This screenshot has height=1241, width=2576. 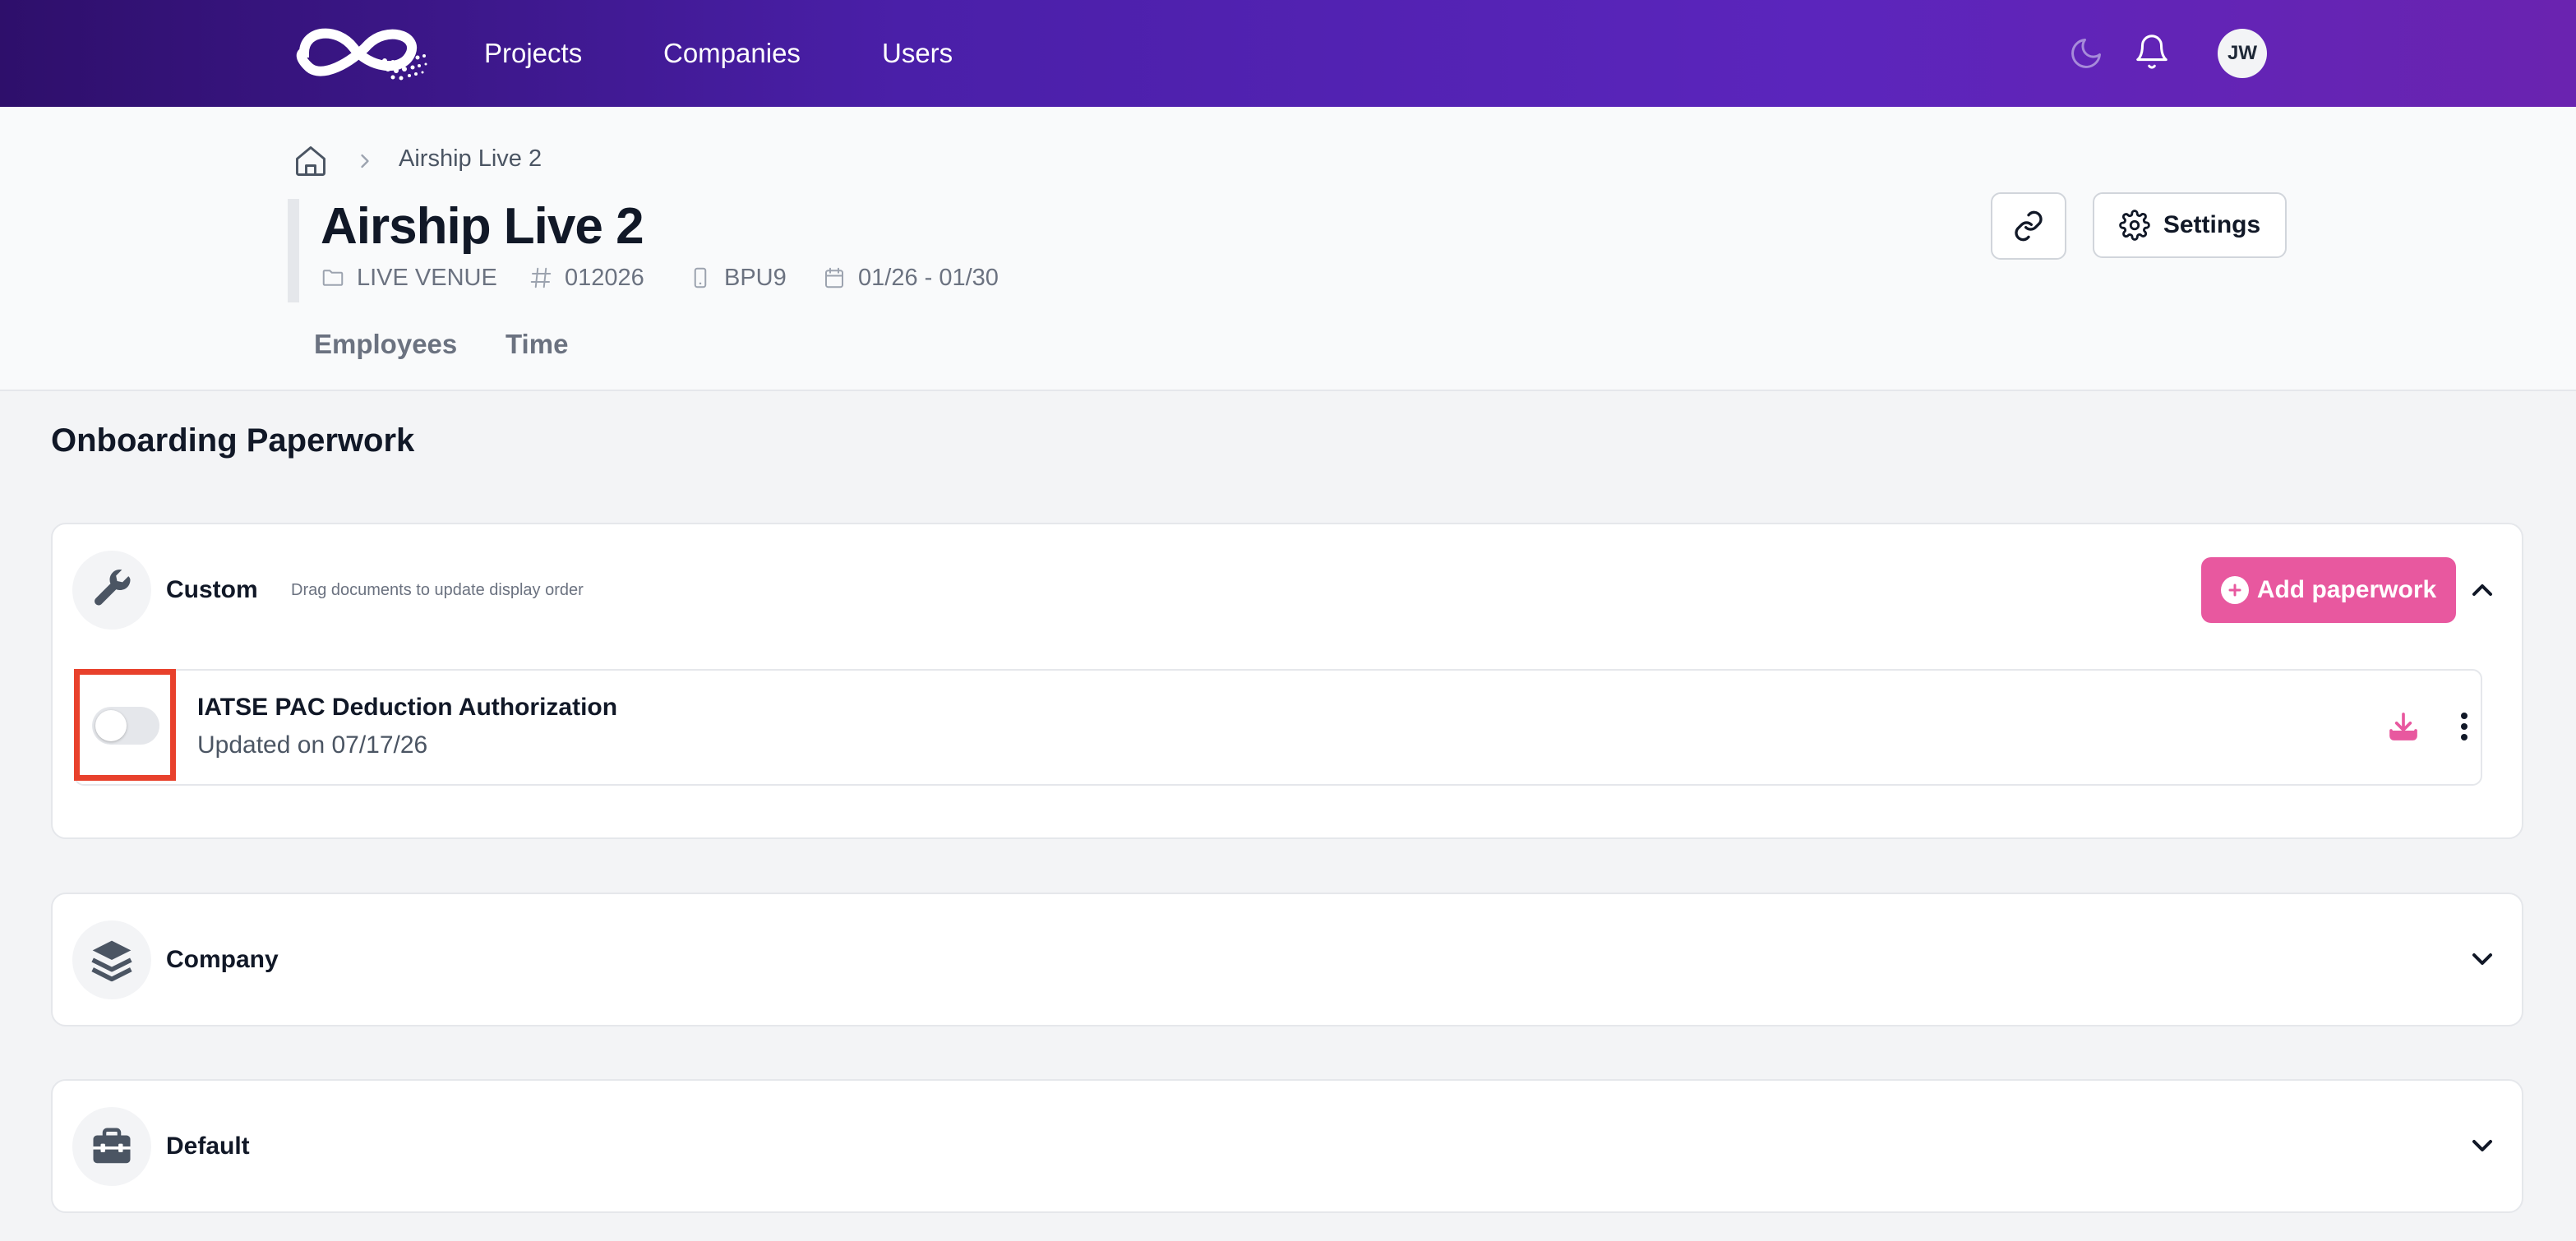 I want to click on moon-icon, so click(x=2086, y=53).